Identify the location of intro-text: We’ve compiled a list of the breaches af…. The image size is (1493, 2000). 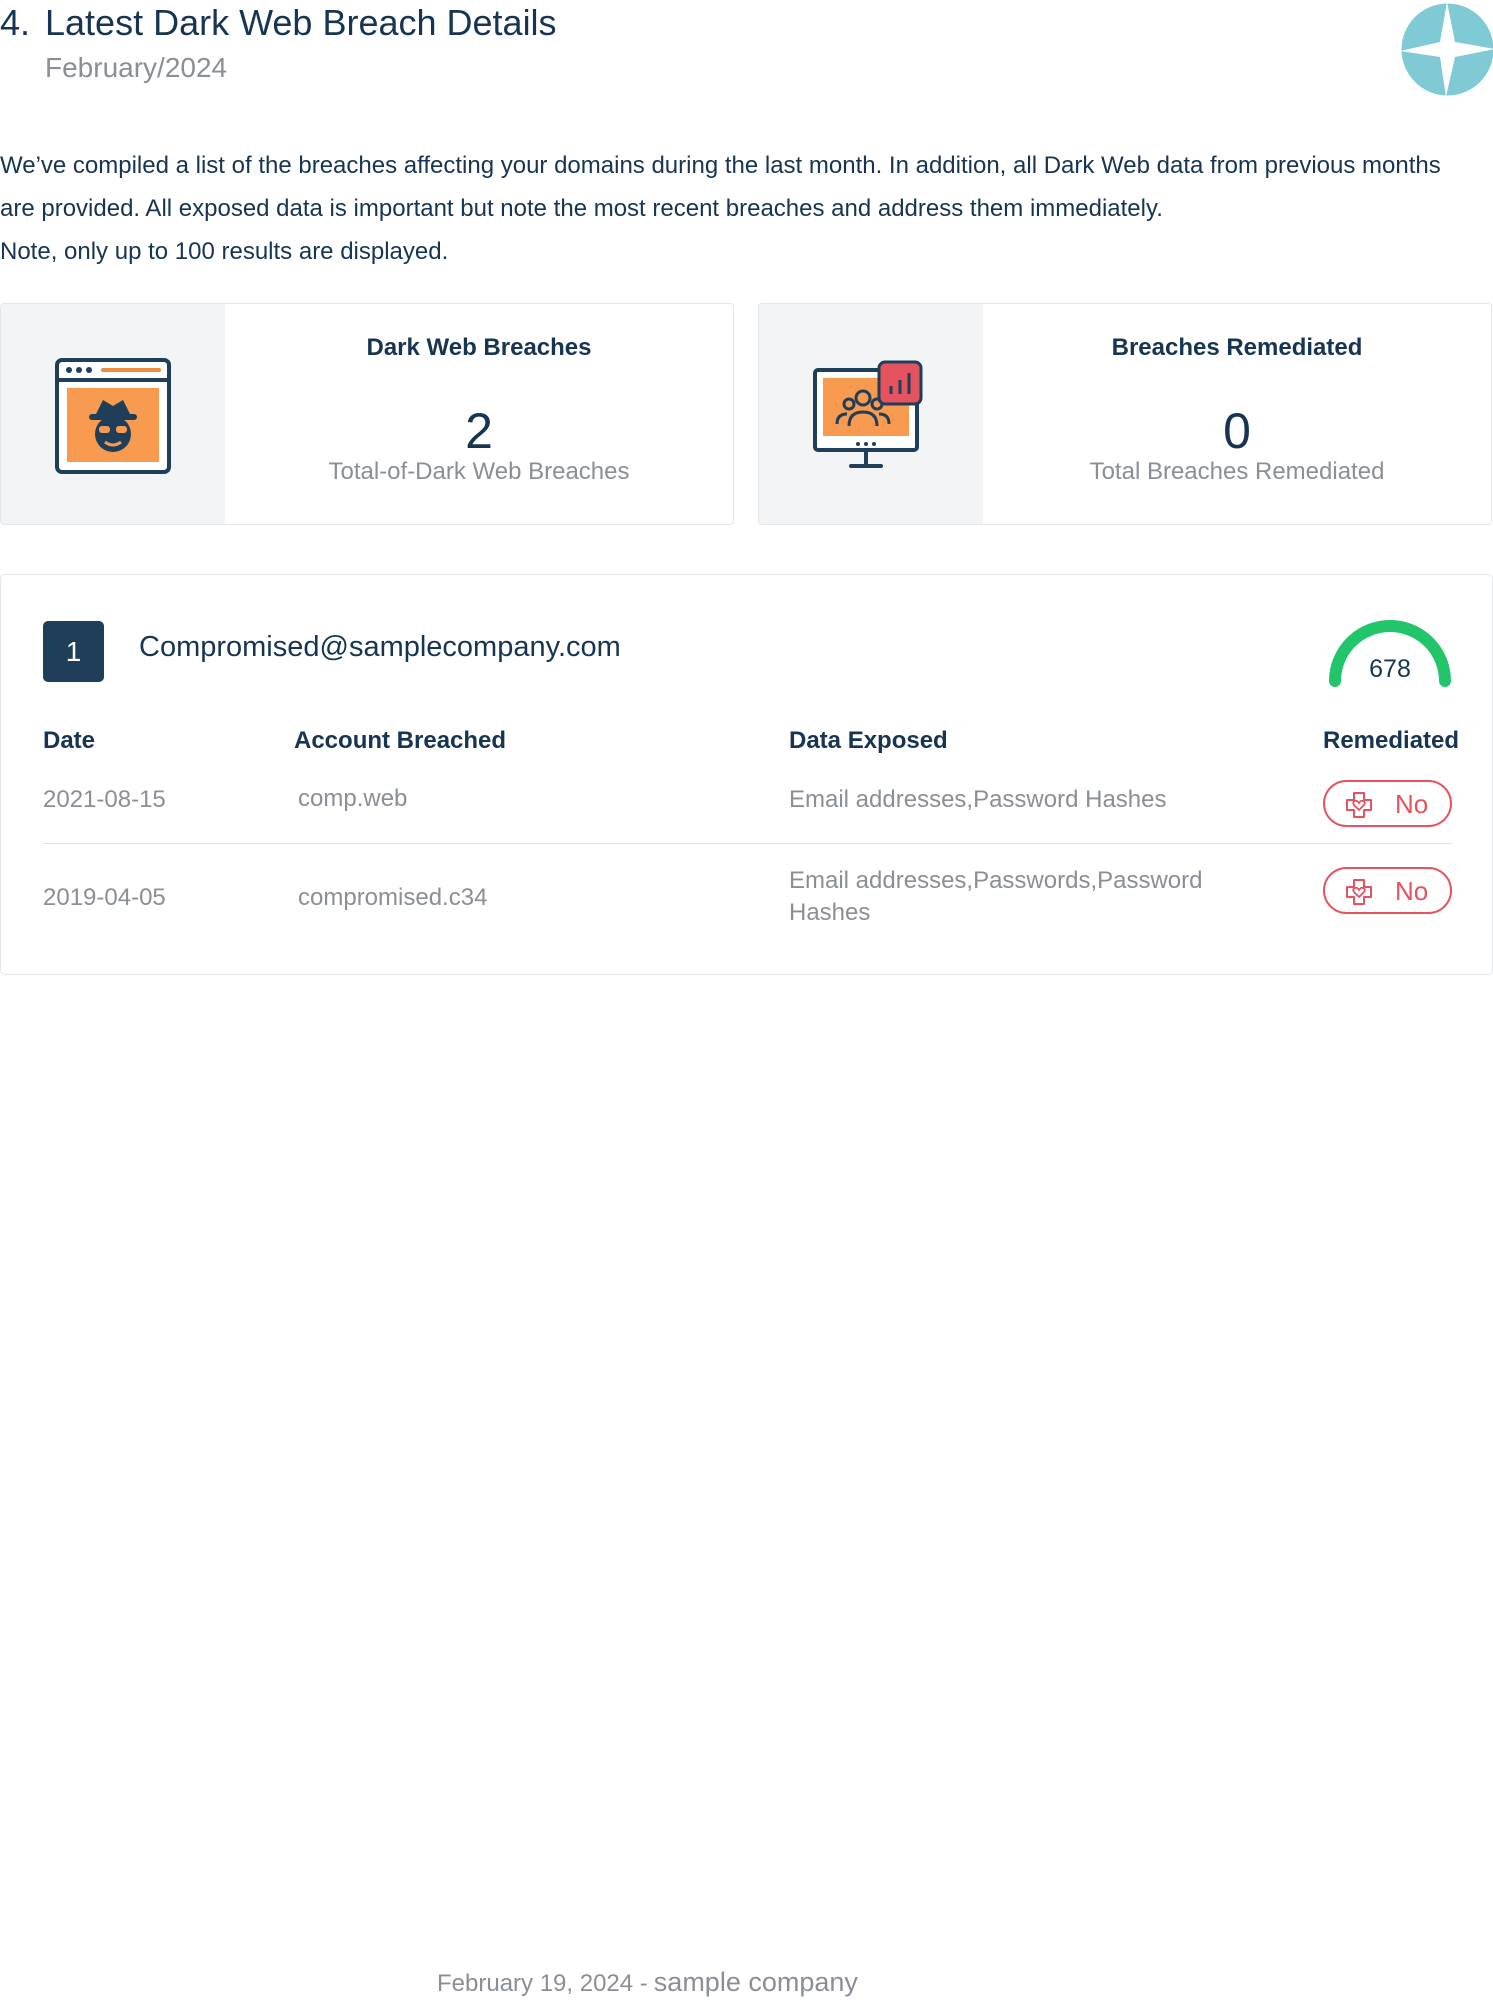
(746, 208).